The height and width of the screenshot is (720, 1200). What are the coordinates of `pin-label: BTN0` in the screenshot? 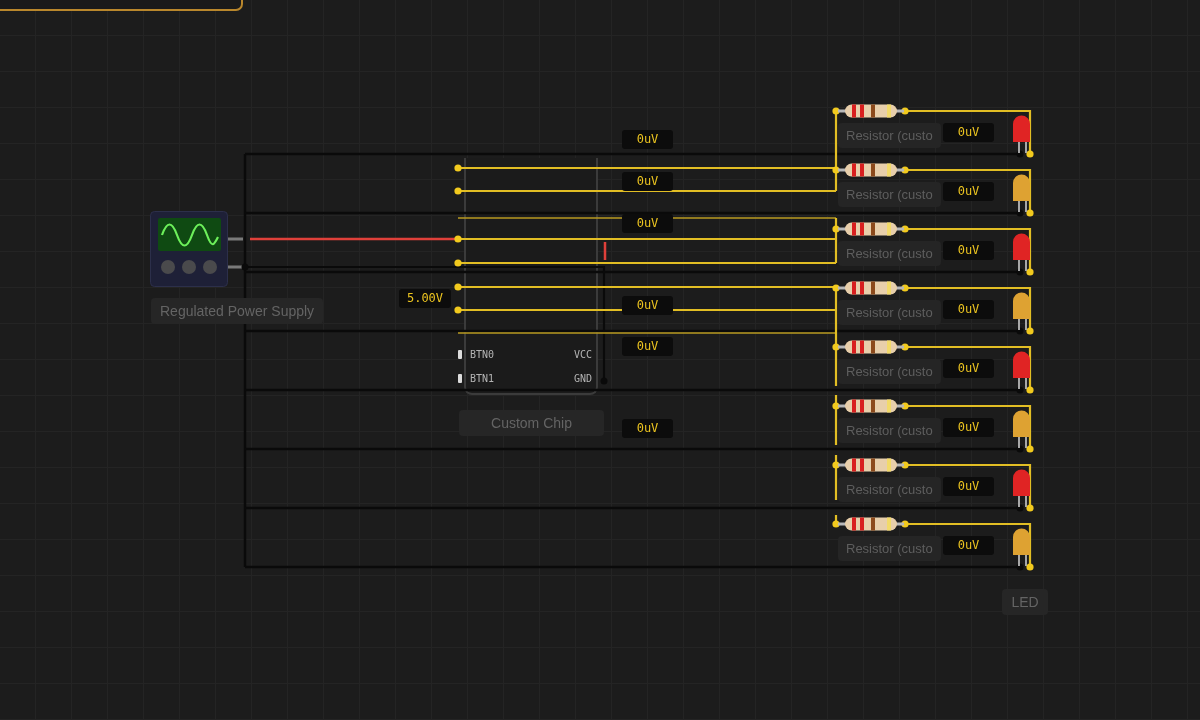 It's located at (482, 354).